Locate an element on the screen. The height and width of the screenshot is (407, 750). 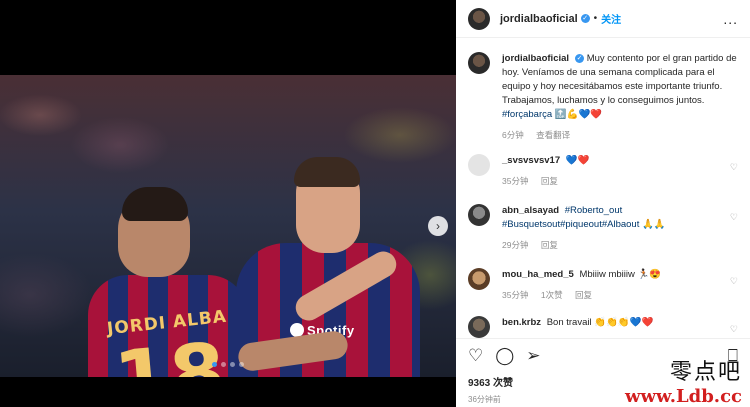
comment-username: abn_alsayad is located at coordinates (530, 210).